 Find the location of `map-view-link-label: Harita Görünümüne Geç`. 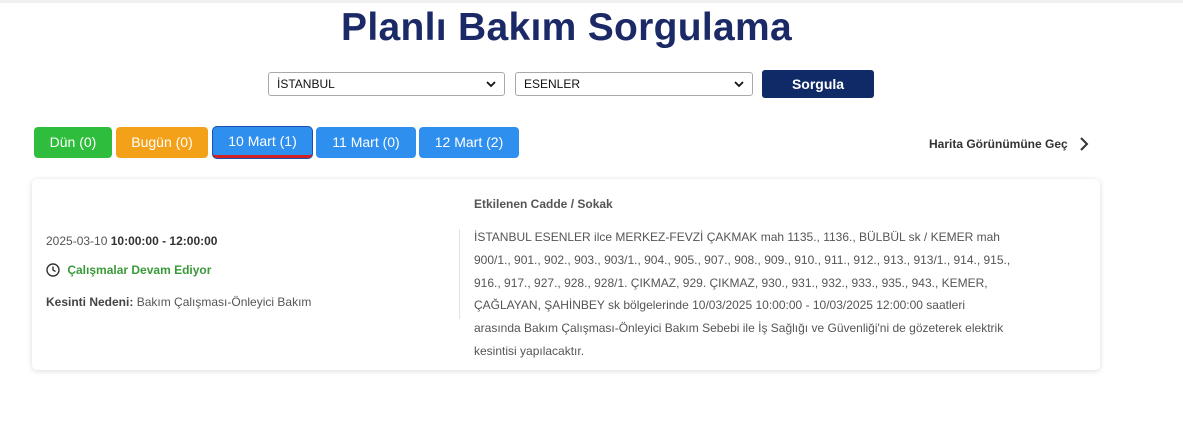

map-view-link-label: Harita Görünümüne Geç is located at coordinates (998, 144).